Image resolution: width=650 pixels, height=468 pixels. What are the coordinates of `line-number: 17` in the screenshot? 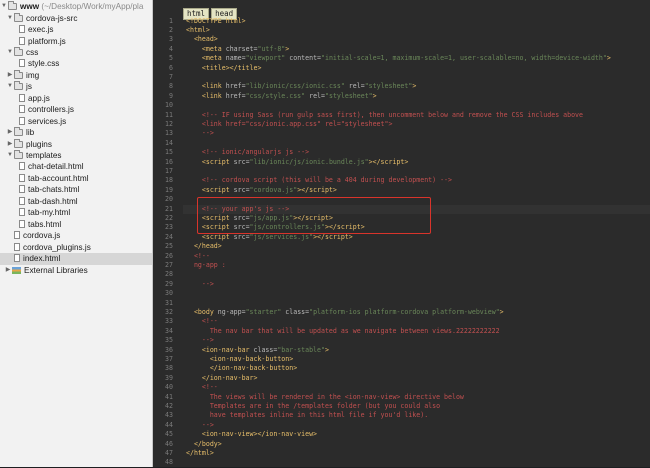 It's located at (169, 170).